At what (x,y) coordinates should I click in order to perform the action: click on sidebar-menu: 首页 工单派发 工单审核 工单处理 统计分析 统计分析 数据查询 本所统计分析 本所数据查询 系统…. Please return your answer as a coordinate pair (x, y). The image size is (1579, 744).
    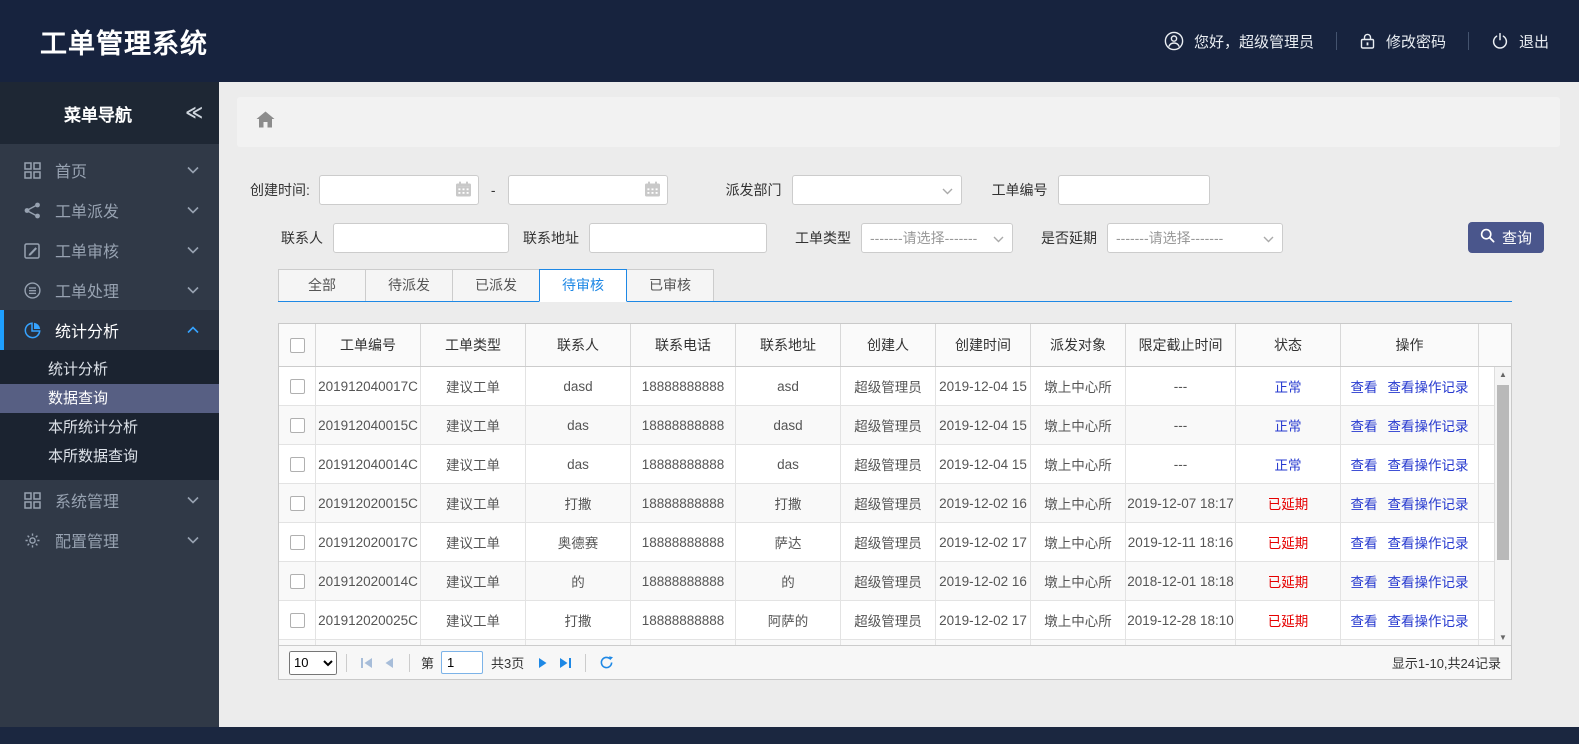
    Looking at the image, I should click on (109, 352).